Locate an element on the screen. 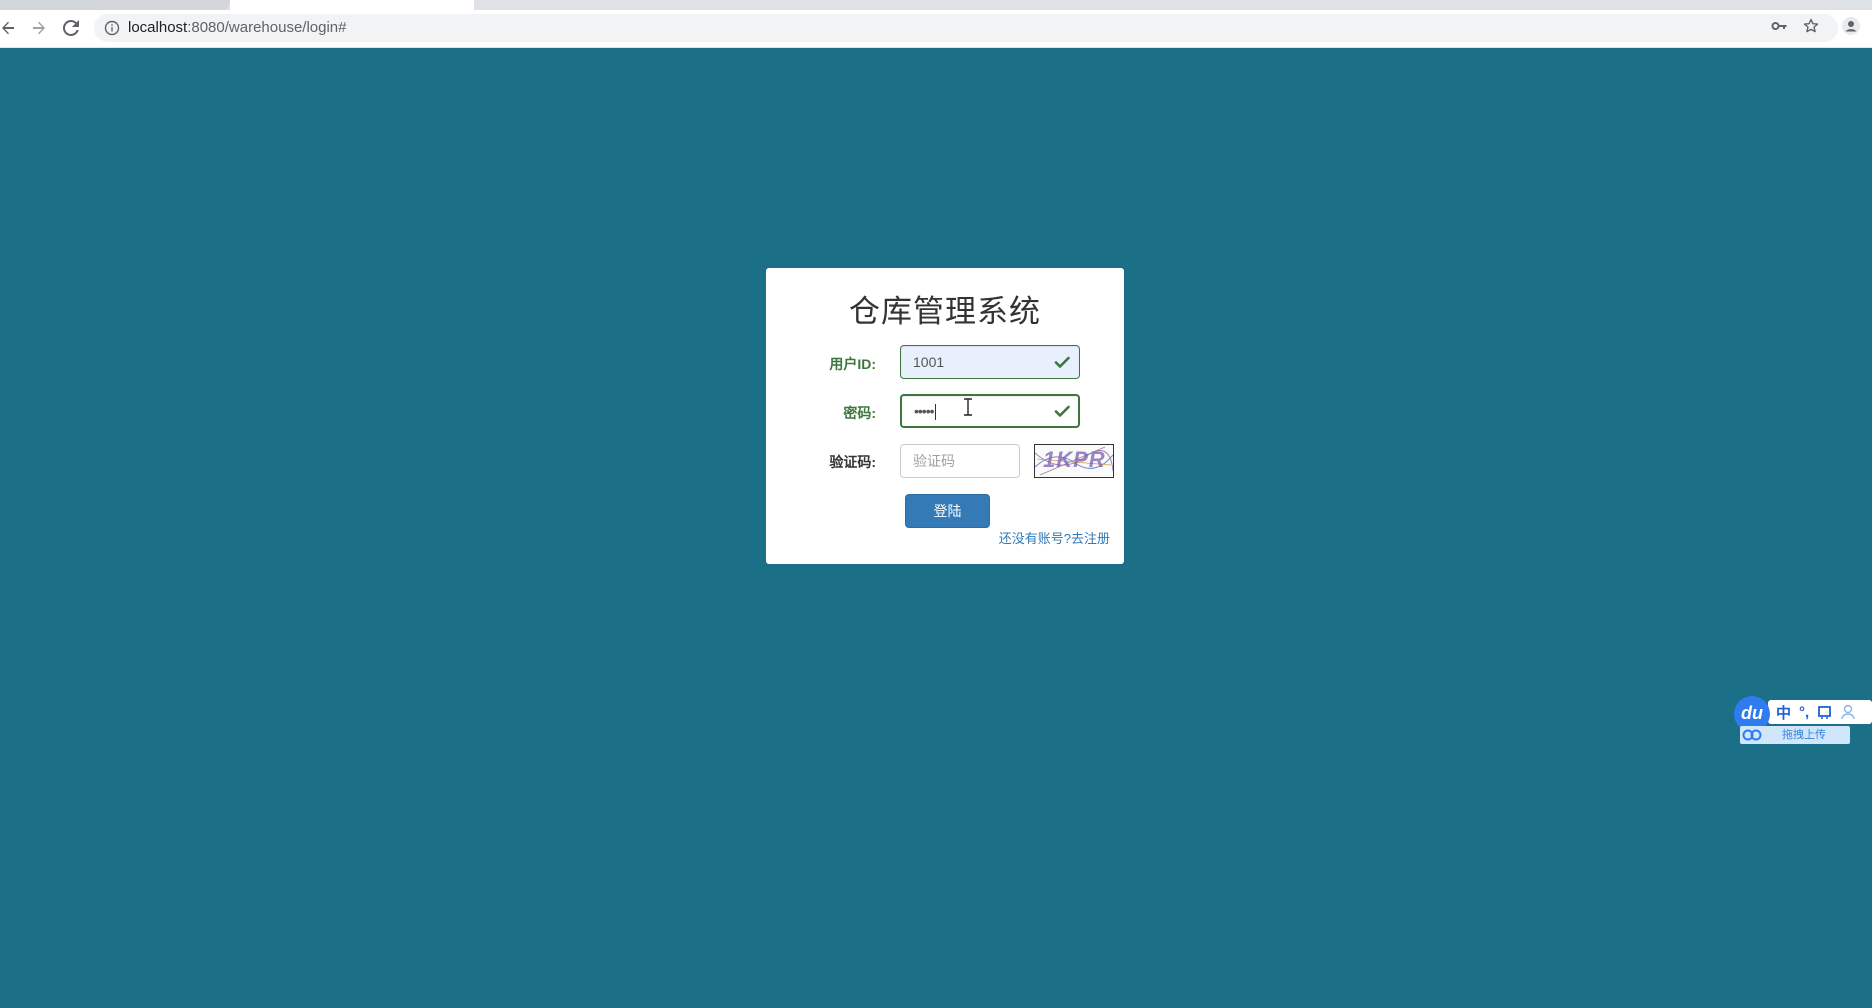  star-icon is located at coordinates (1811, 25).